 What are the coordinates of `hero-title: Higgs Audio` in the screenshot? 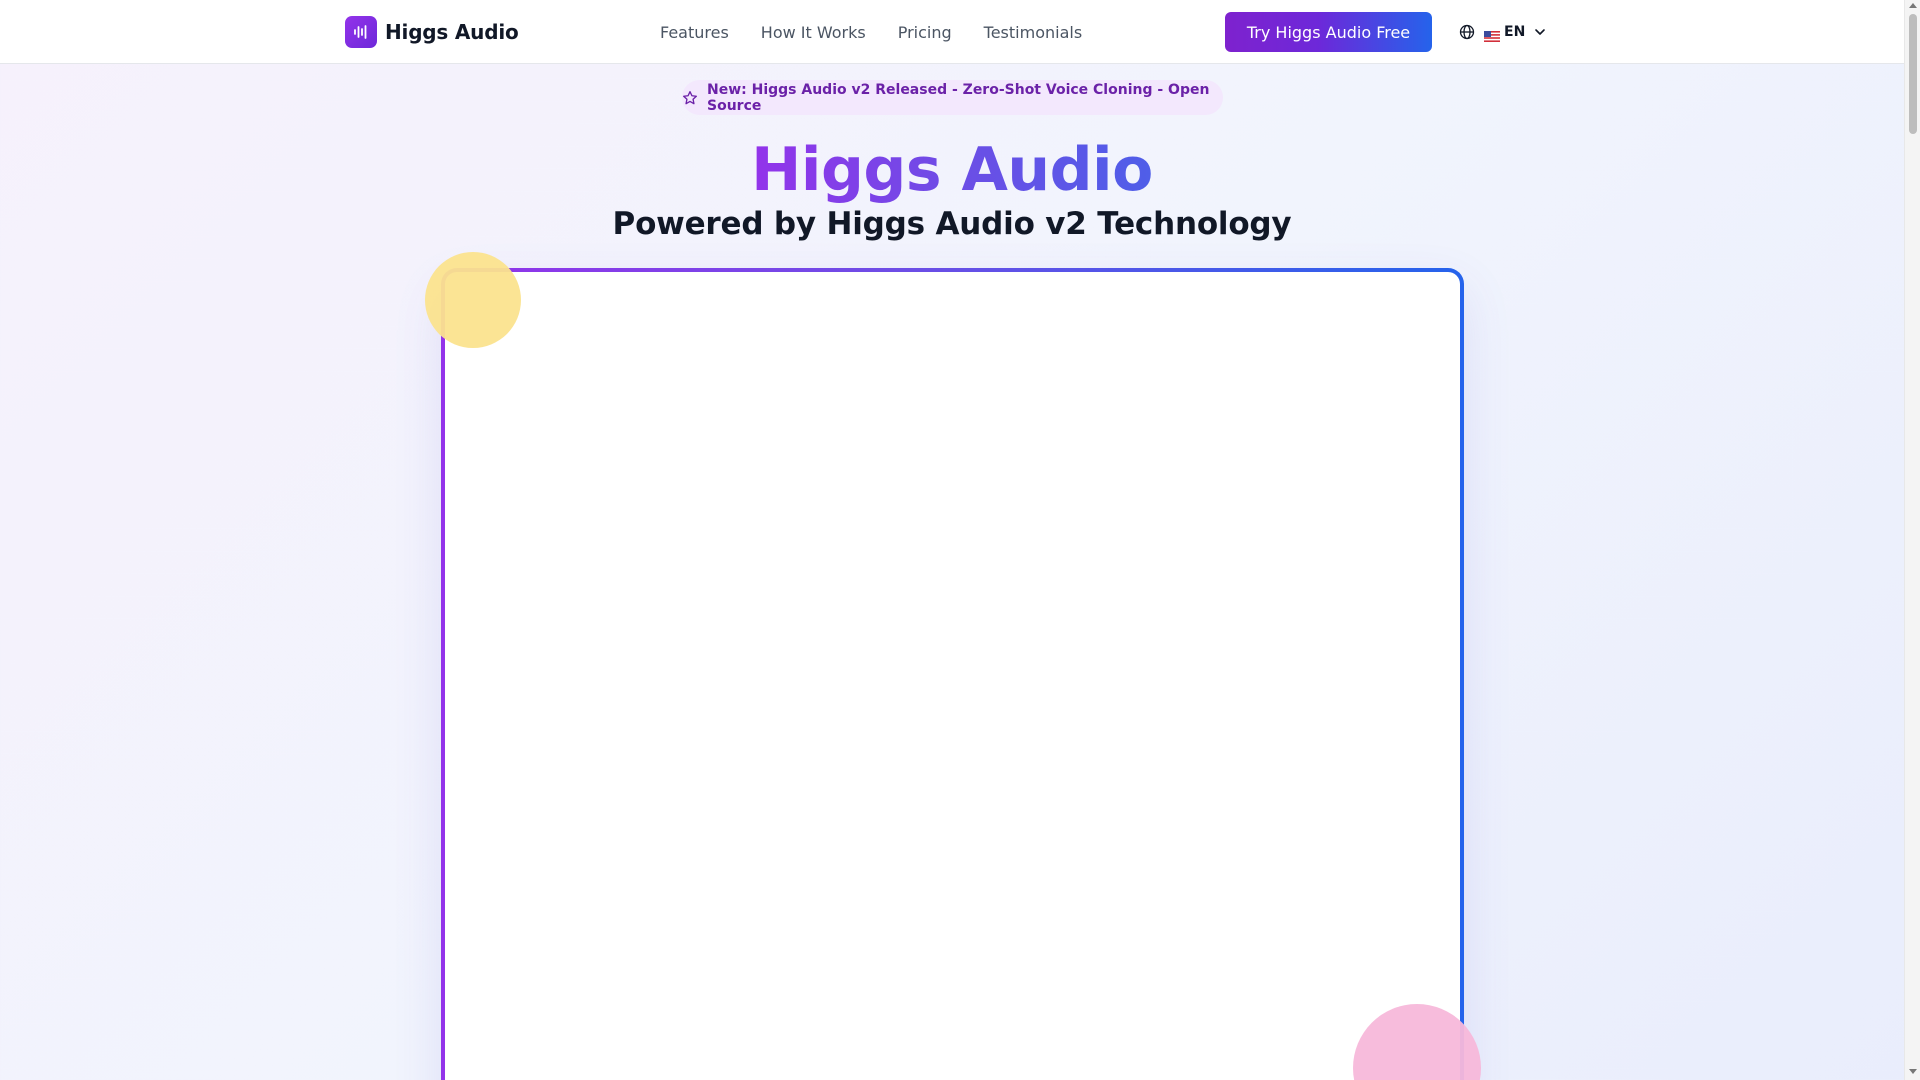 It's located at (952, 170).